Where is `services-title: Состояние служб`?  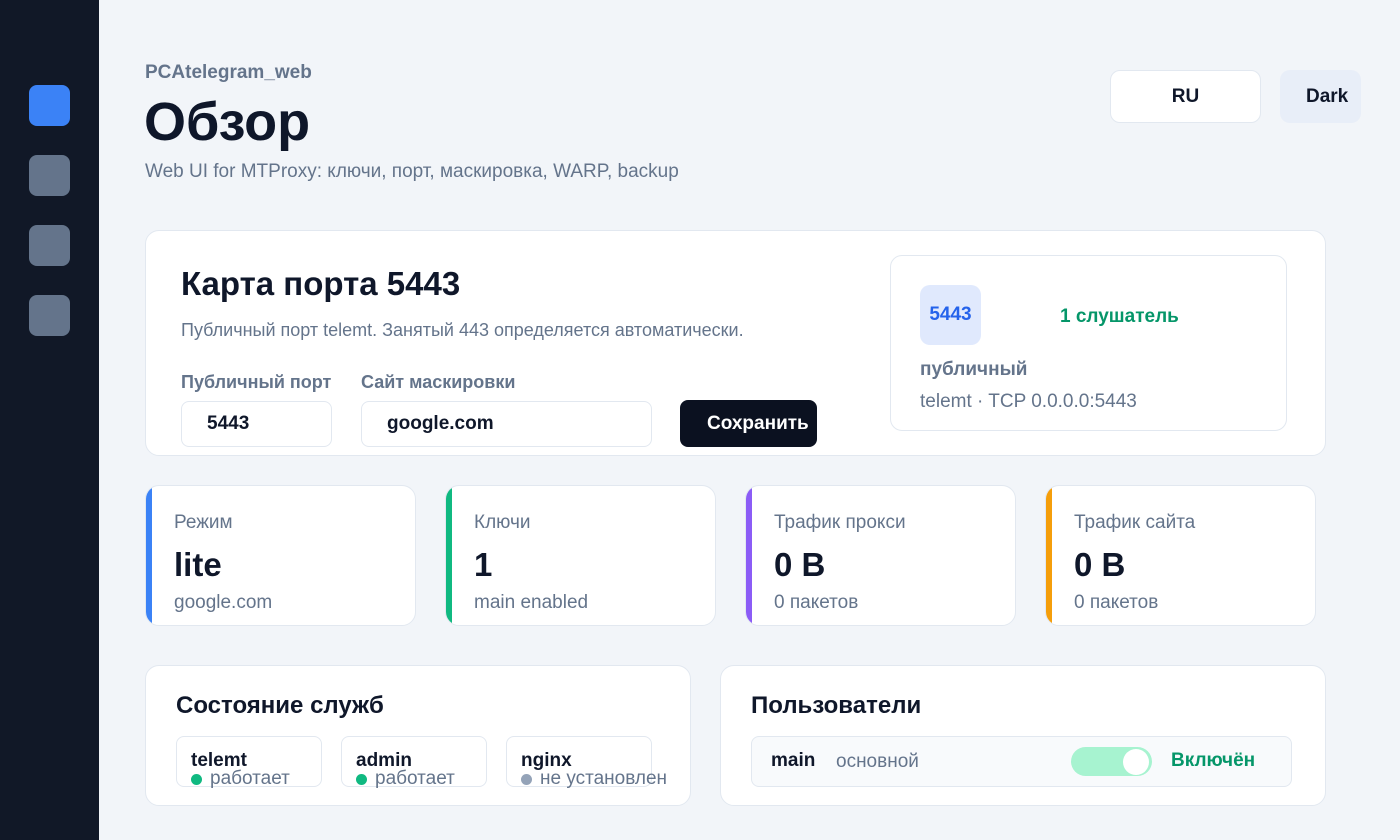
services-title: Состояние служб is located at coordinates (280, 705).